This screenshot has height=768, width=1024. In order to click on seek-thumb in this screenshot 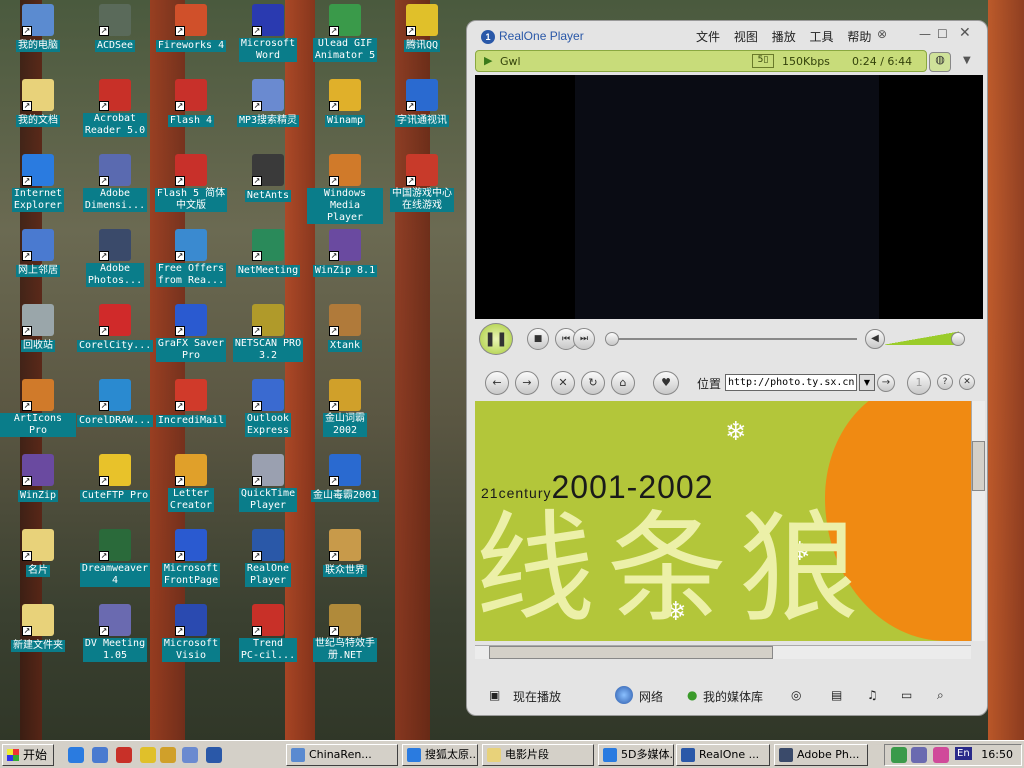, I will do `click(612, 339)`.